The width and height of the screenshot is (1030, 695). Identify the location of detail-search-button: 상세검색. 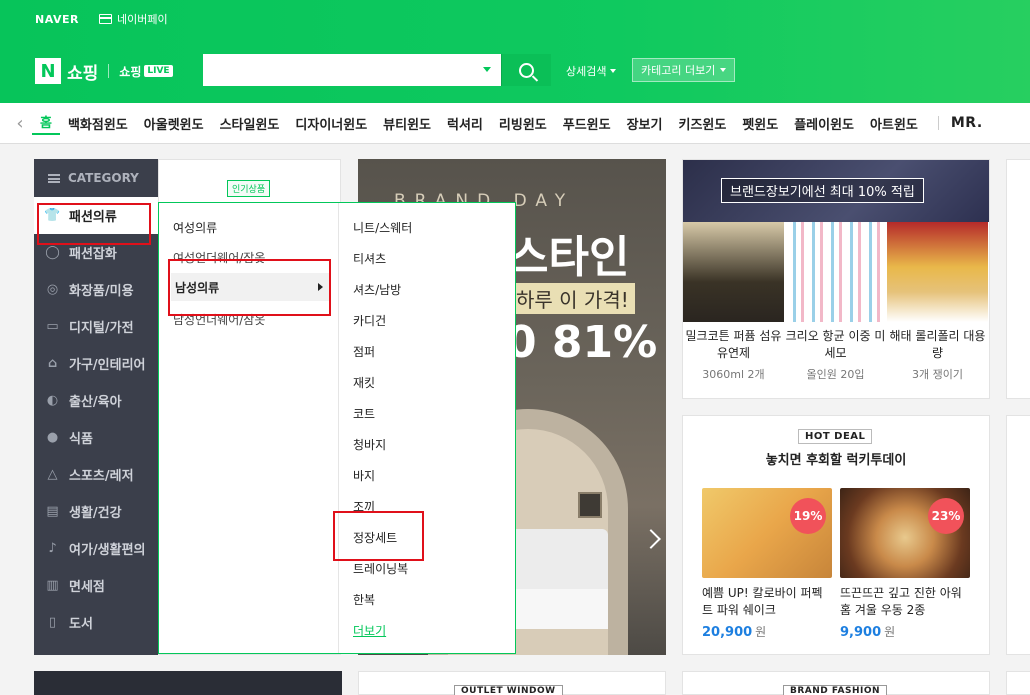
(591, 71).